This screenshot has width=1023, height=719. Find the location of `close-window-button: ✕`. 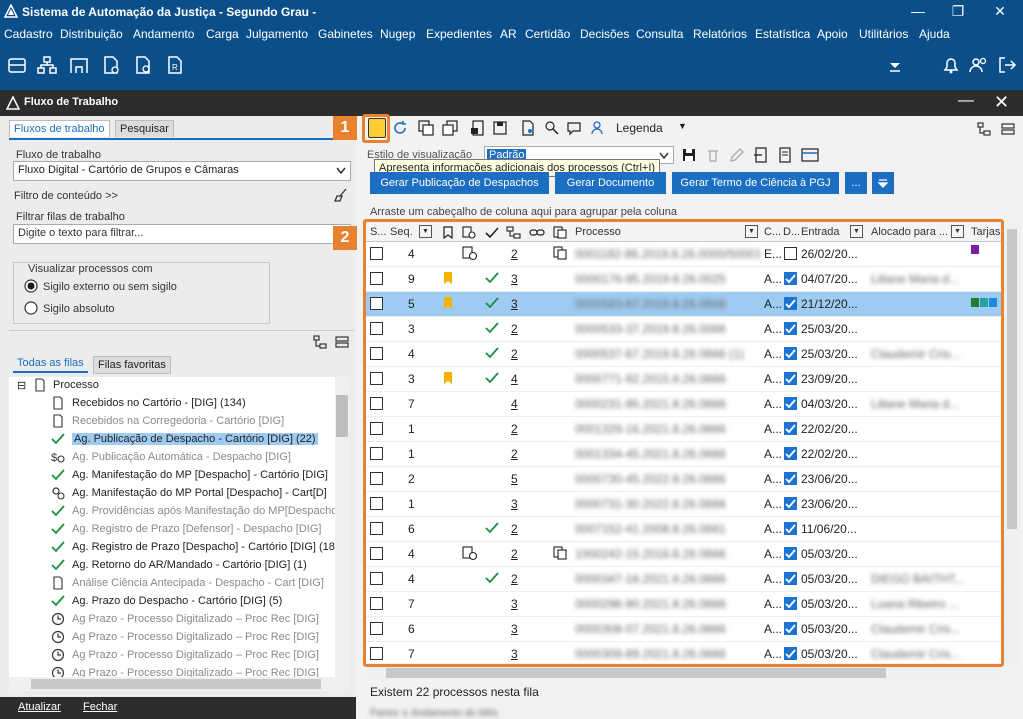

close-window-button: ✕ is located at coordinates (1000, 12).